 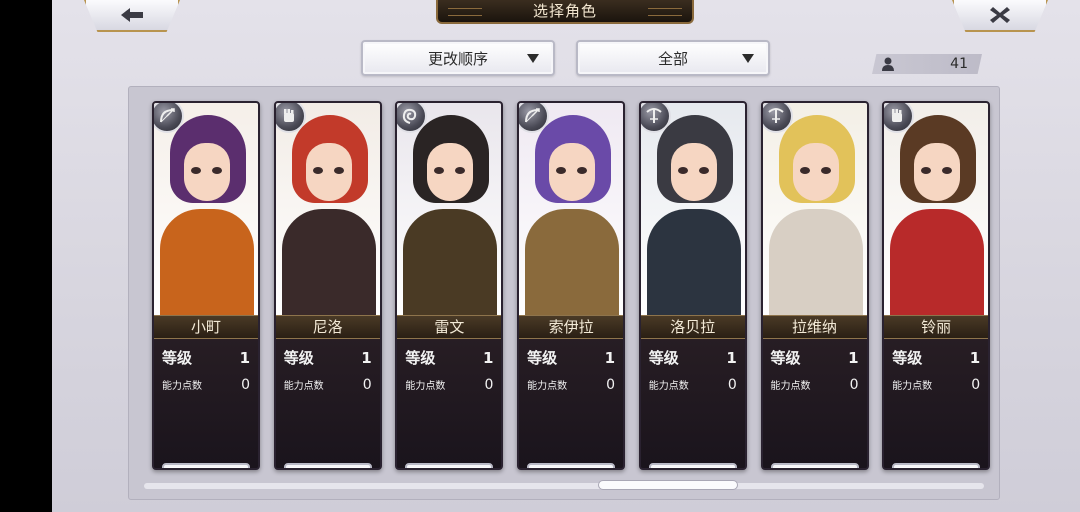 I want to click on filter-label: 全部, so click(x=672, y=58).